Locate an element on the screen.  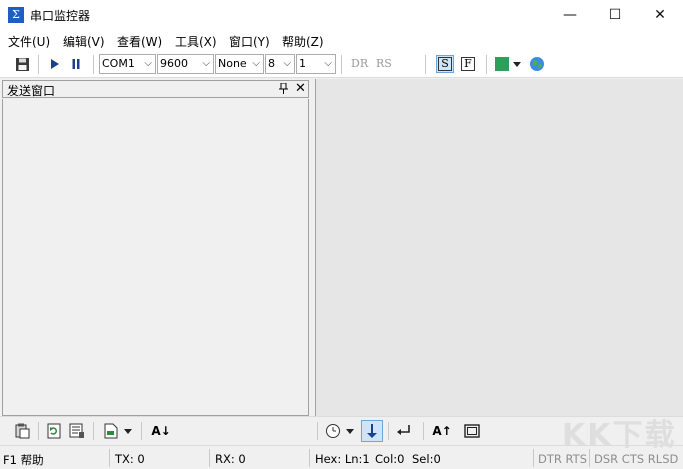
status-col: Col:0 is located at coordinates (390, 459).